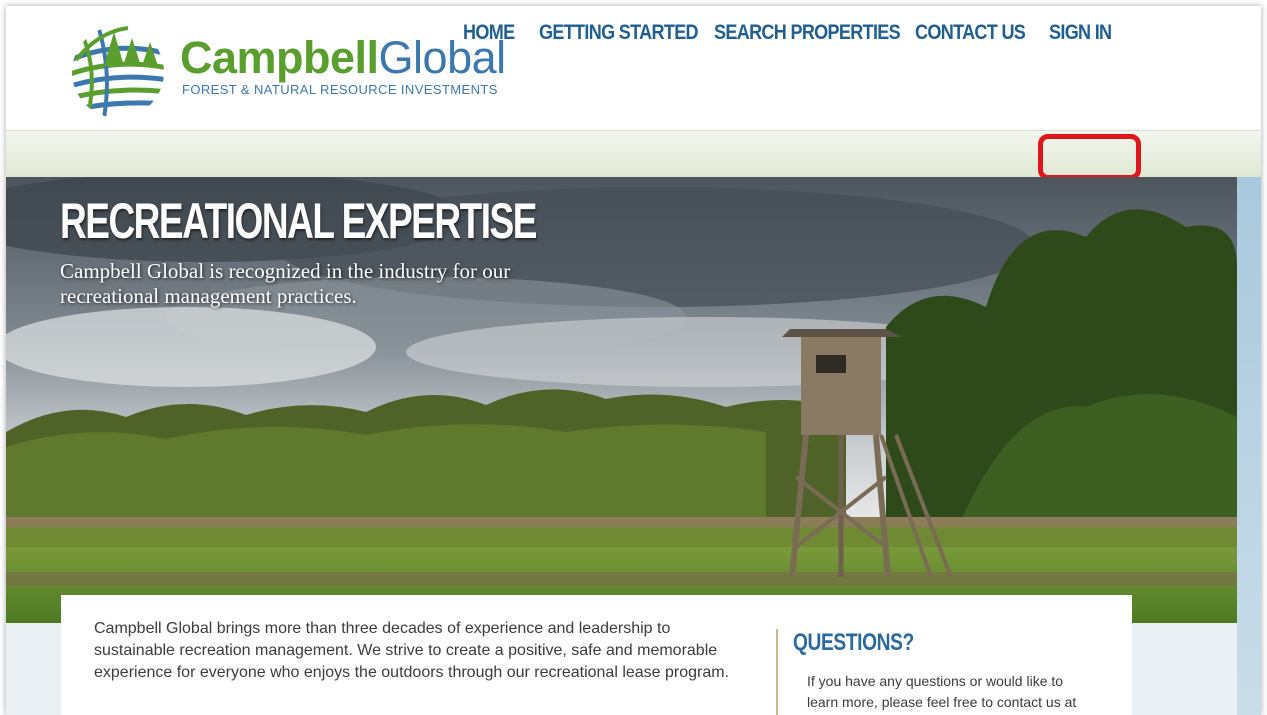  What do you see at coordinates (807, 33) in the screenshot?
I see `nav-search-properties: SEARCH PROPERTIES` at bounding box center [807, 33].